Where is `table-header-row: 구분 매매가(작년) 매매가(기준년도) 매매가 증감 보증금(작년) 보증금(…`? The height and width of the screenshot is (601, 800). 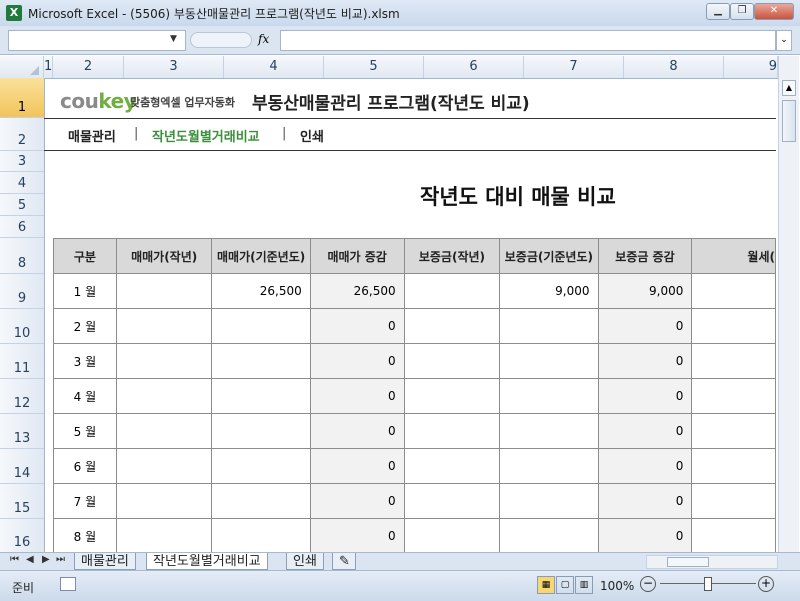 table-header-row: 구분 매매가(작년) 매매가(기준년도) 매매가 증감 보증금(작년) 보증금(… is located at coordinates (414, 256).